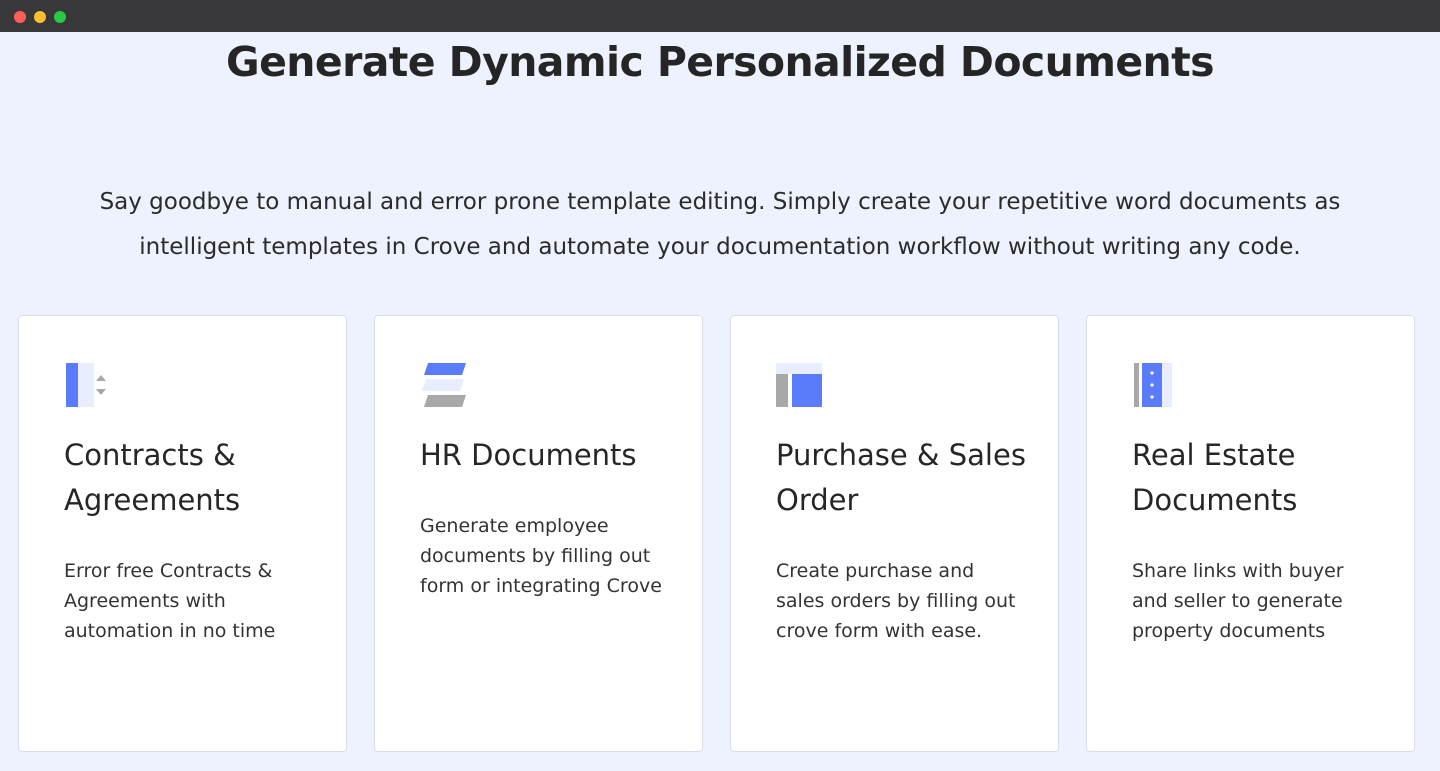 The height and width of the screenshot is (771, 1440). What do you see at coordinates (1153, 385) in the screenshot?
I see `binder-icon` at bounding box center [1153, 385].